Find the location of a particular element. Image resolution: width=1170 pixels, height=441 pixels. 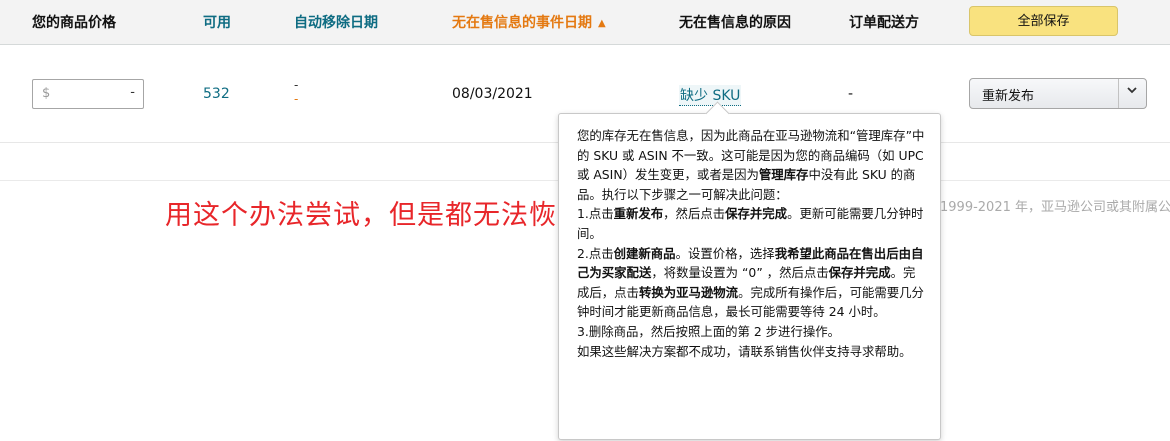

available-quantity: 532 is located at coordinates (216, 94).